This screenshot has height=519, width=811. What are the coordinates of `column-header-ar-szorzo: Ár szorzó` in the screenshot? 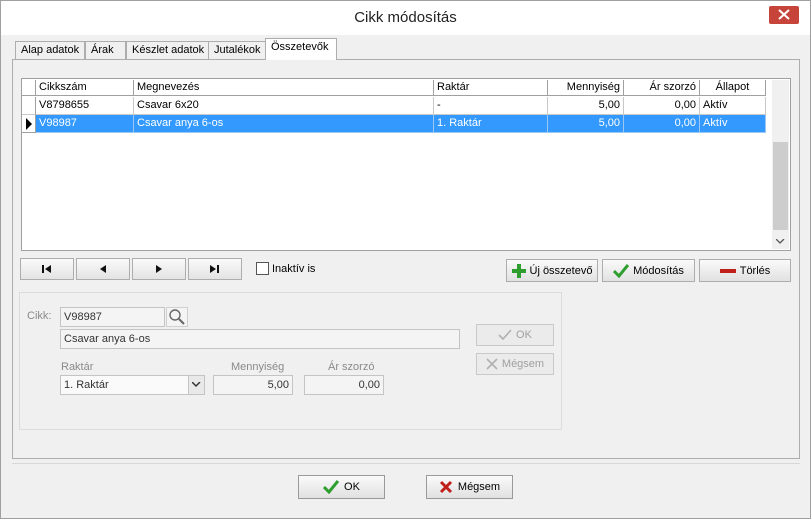 It's located at (662, 88).